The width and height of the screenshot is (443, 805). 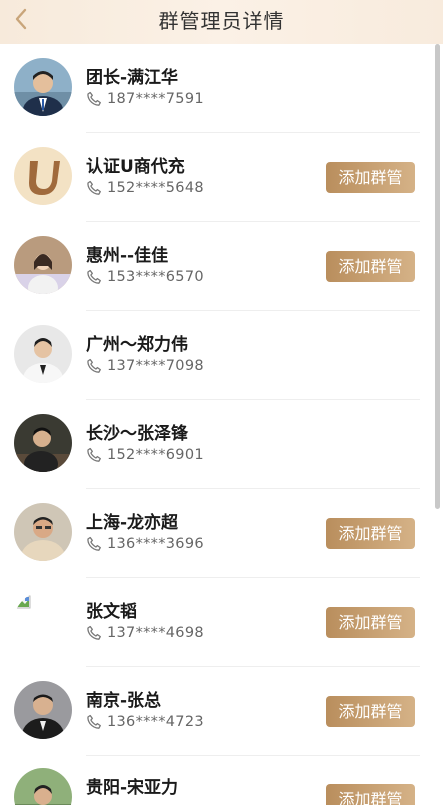 What do you see at coordinates (127, 256) in the screenshot?
I see `admin-name: 惠州--佳佳` at bounding box center [127, 256].